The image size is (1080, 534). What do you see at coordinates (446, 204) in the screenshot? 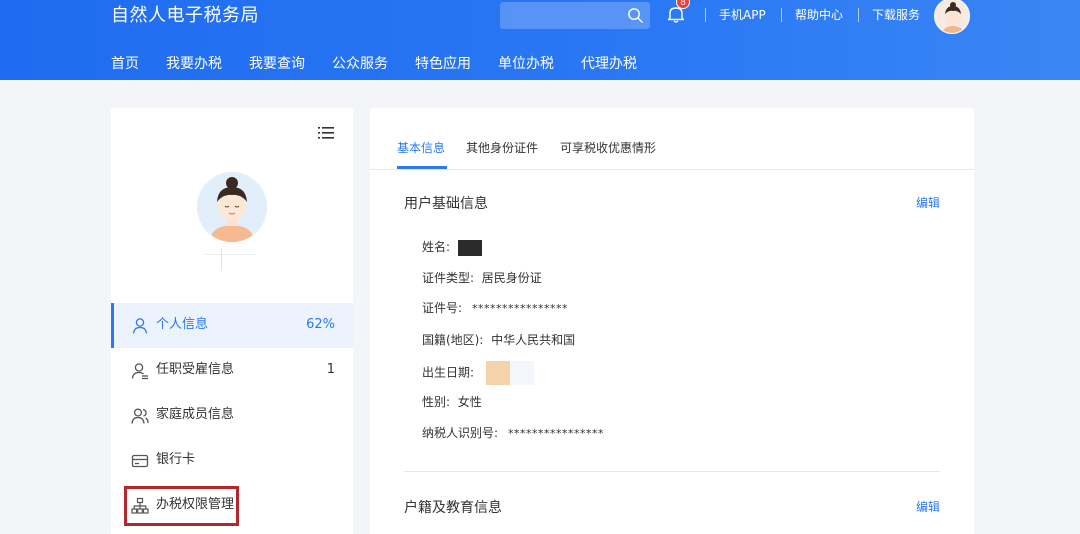
I see `section-title-basic: 用户基础信息` at bounding box center [446, 204].